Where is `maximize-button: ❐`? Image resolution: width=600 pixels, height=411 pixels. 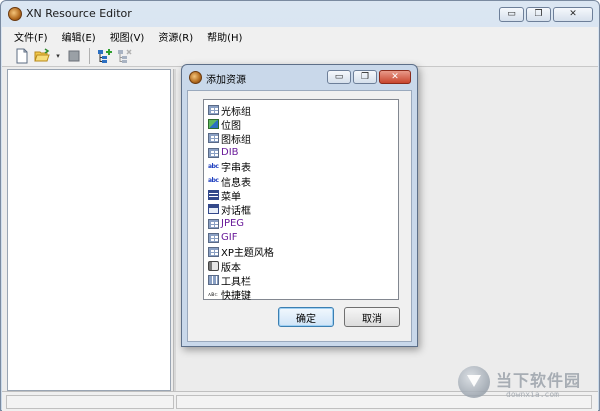 maximize-button: ❐ is located at coordinates (538, 14).